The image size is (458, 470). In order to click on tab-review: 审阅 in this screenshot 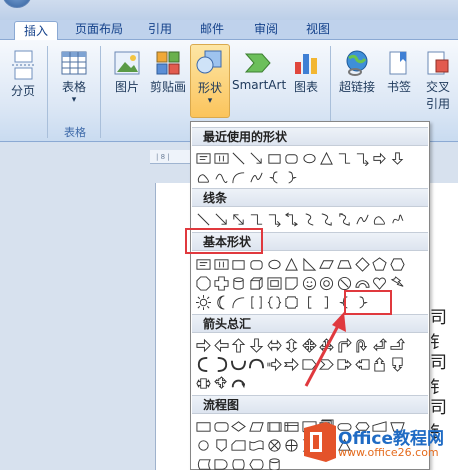, I will do `click(266, 30)`.